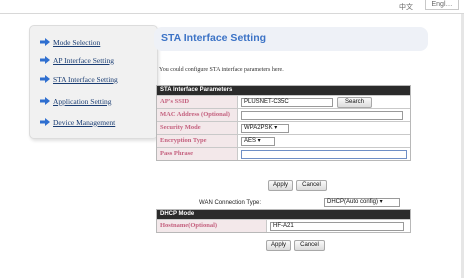 This screenshot has height=278, width=464. Describe the element at coordinates (197, 115) in the screenshot. I see `mac-address-label: MAC Address (Optional)` at that location.